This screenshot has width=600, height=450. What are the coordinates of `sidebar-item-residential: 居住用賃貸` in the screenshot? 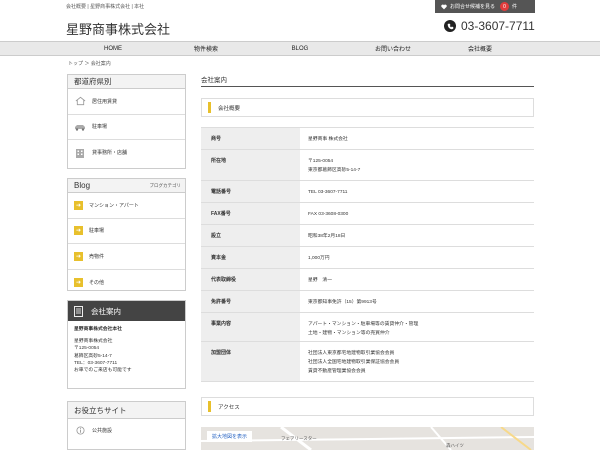 It's located at (126, 102).